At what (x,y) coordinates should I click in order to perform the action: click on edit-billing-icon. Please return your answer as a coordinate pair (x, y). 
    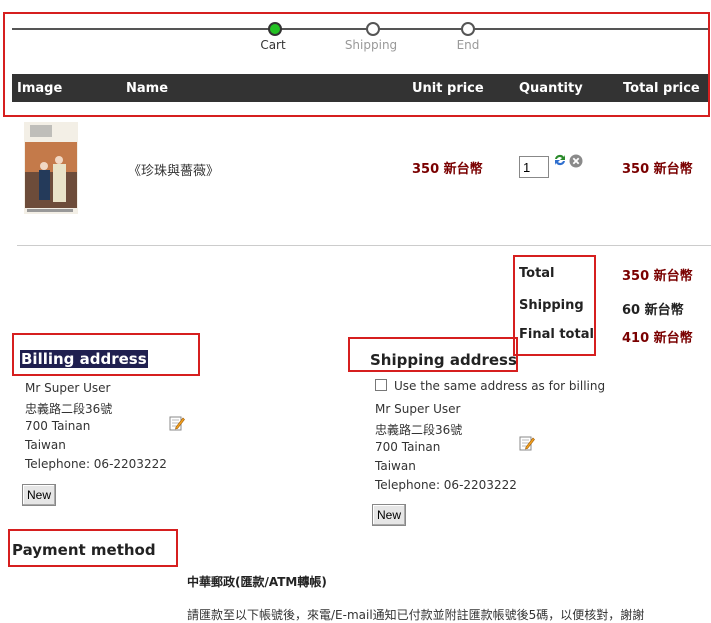
    Looking at the image, I should click on (177, 423).